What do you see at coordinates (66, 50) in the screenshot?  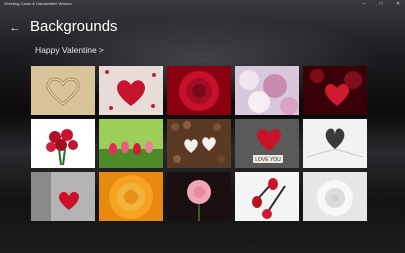 I see `category-label: Happy Valentine` at bounding box center [66, 50].